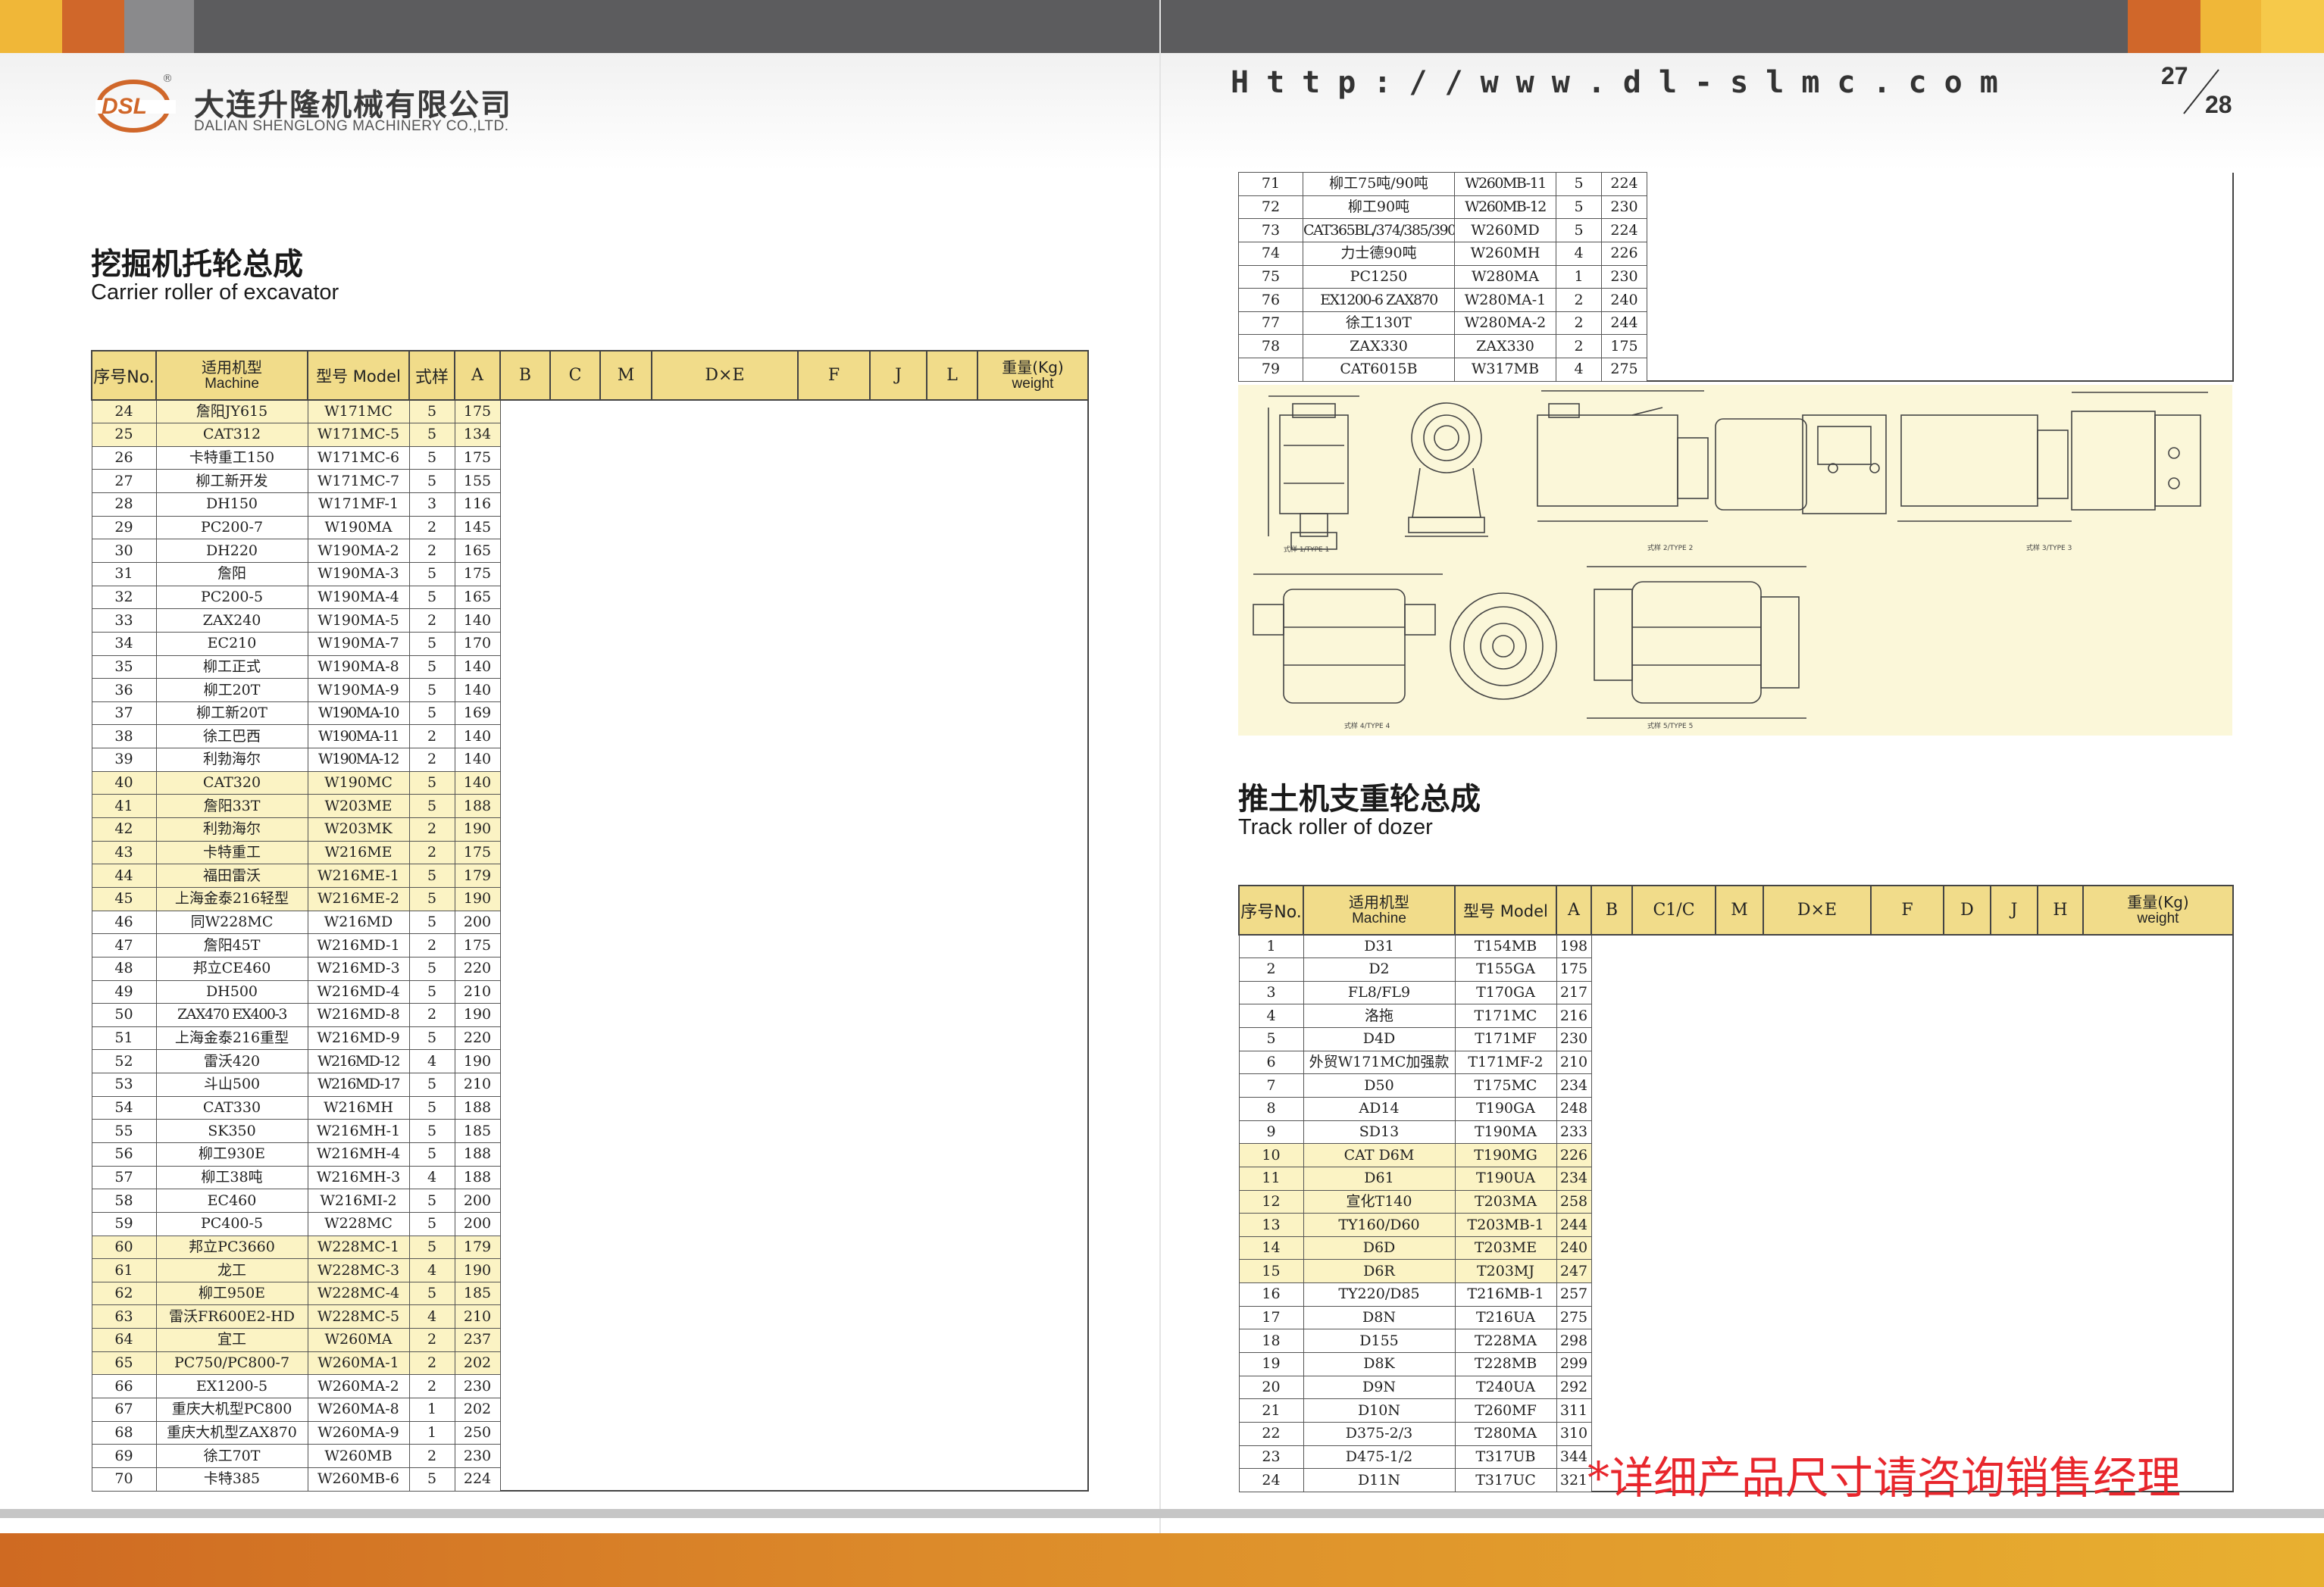 This screenshot has width=2324, height=1587. What do you see at coordinates (359, 1201) in the screenshot?
I see `cell-model: W216MI-2` at bounding box center [359, 1201].